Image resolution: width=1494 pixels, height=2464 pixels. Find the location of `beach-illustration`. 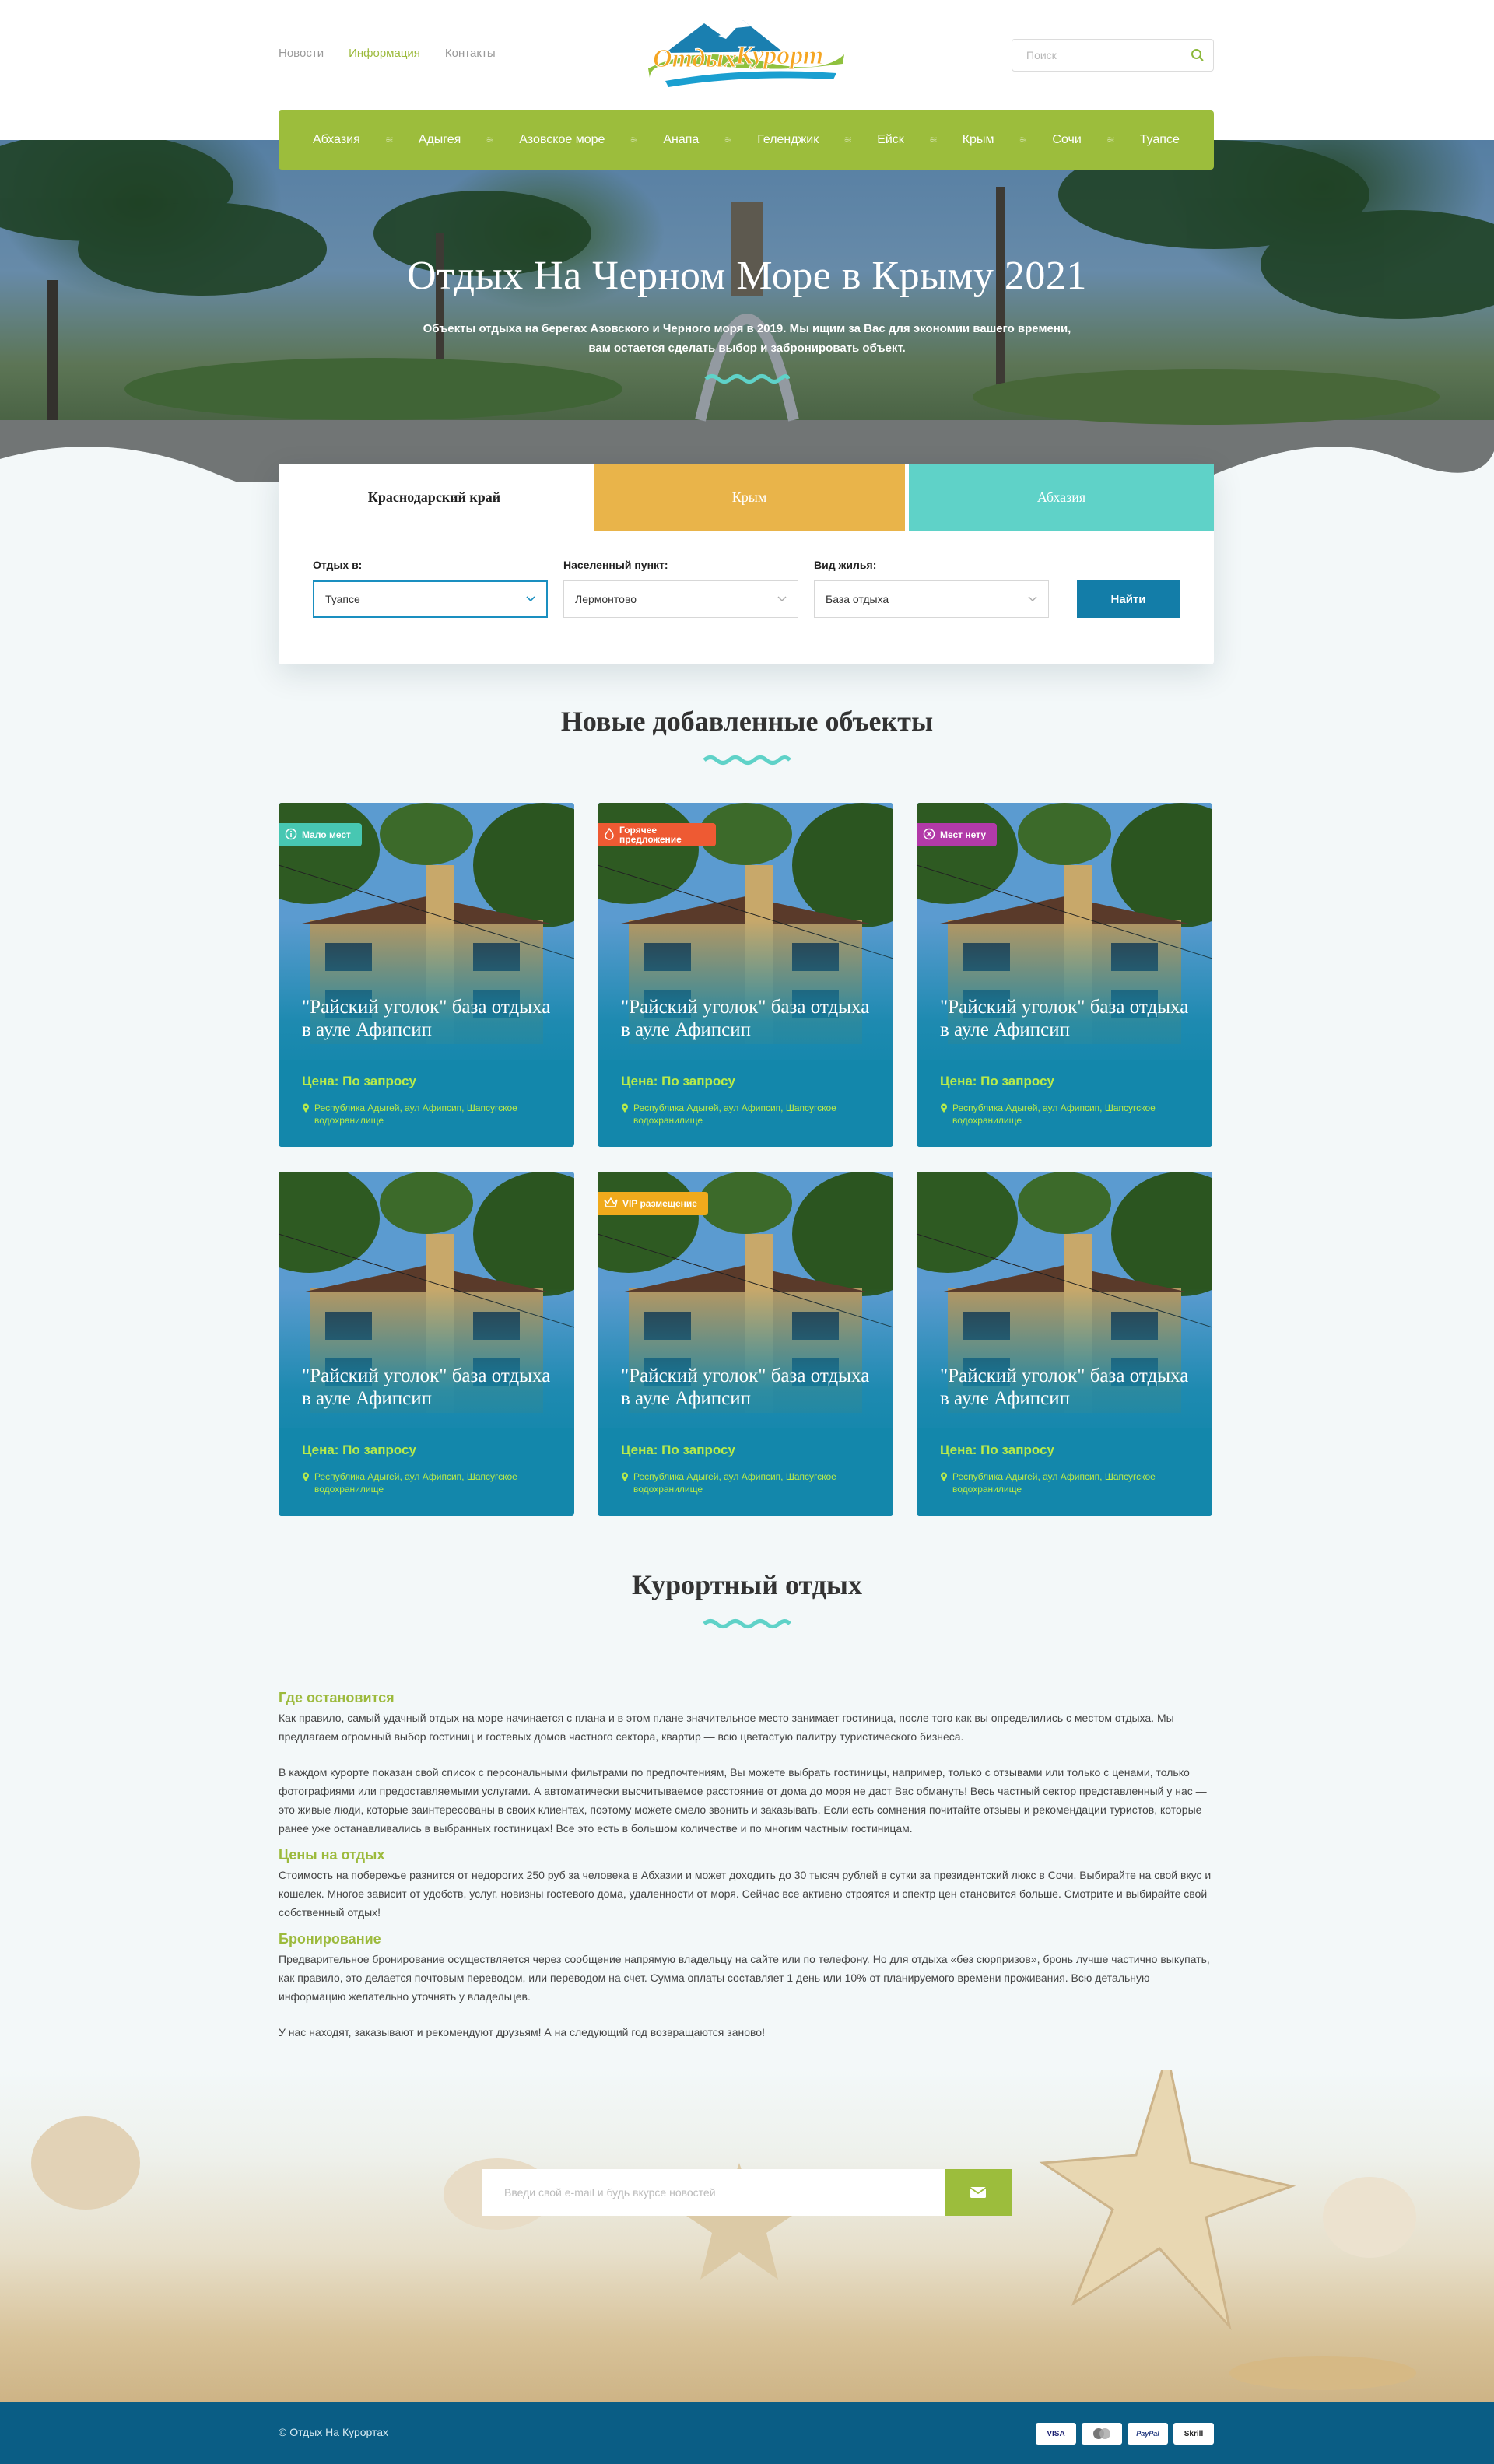

beach-illustration is located at coordinates (723, 2219).